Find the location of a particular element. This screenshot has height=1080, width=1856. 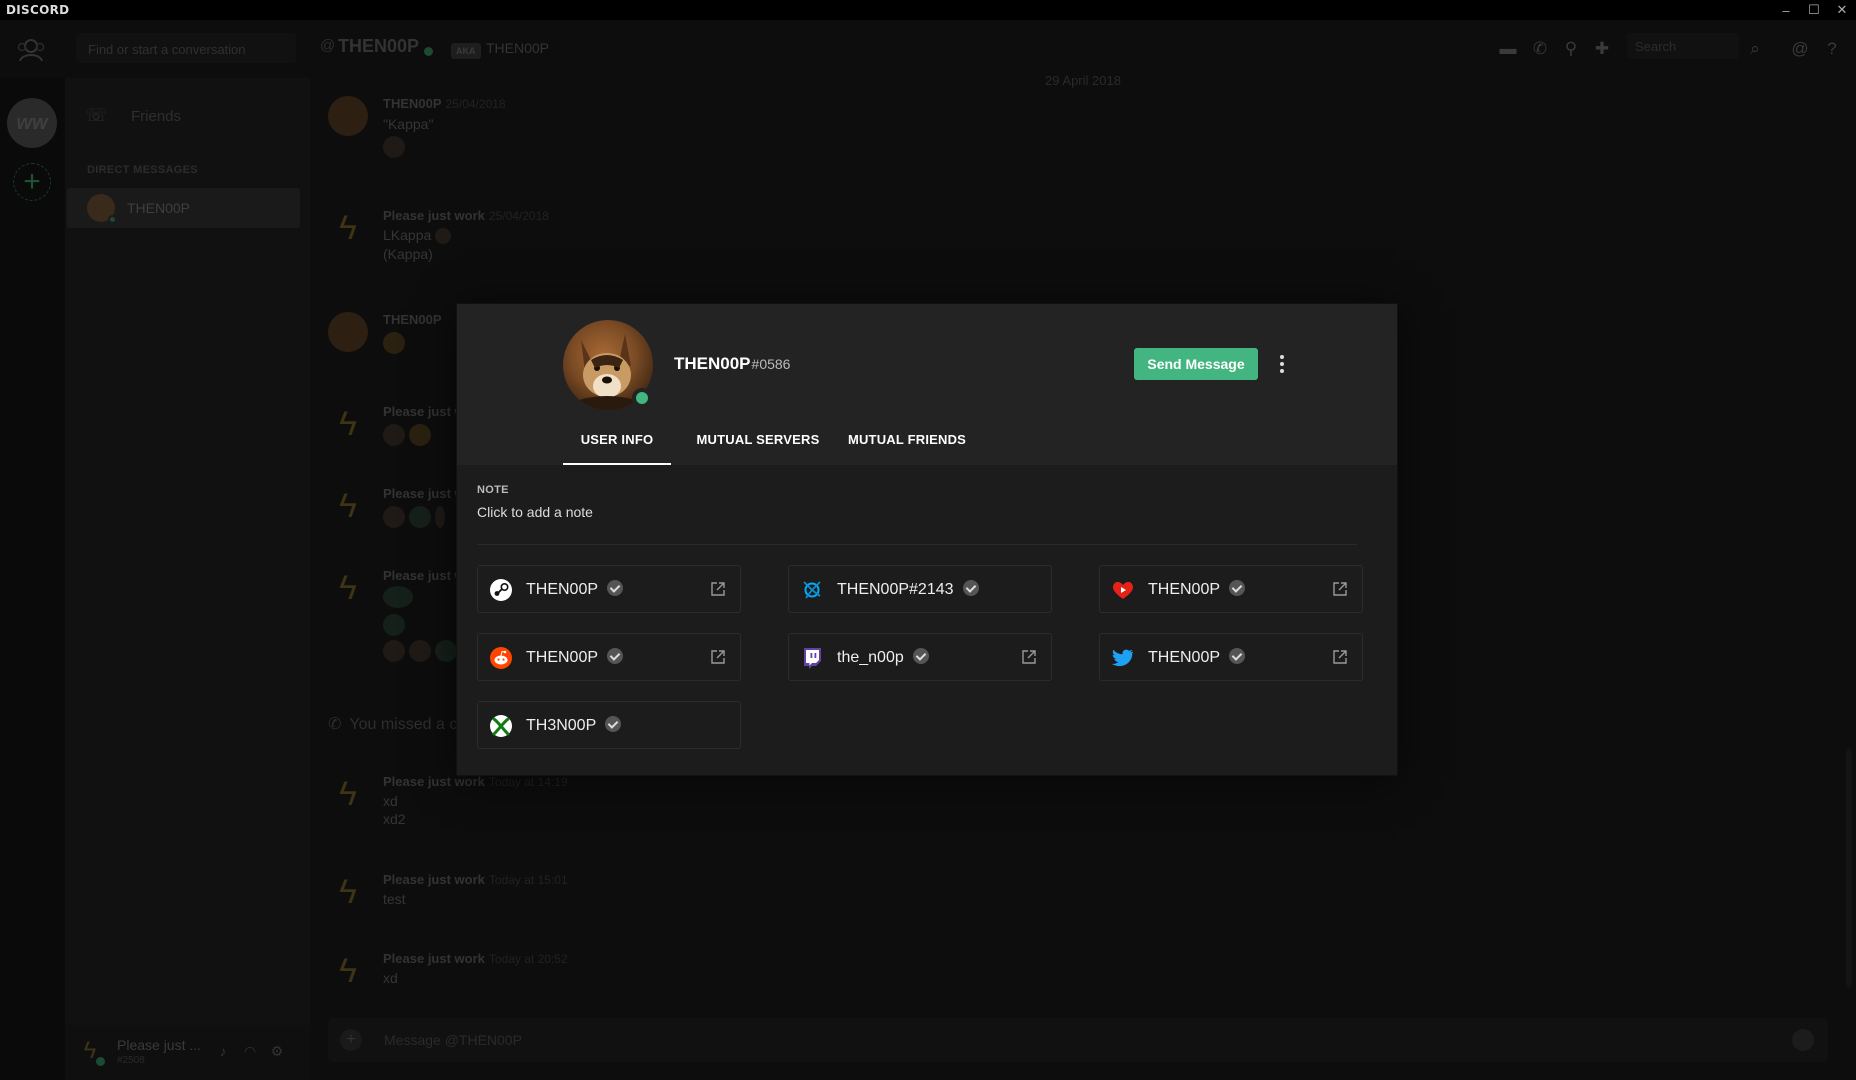

account-name-text: the_n00p is located at coordinates (870, 657).